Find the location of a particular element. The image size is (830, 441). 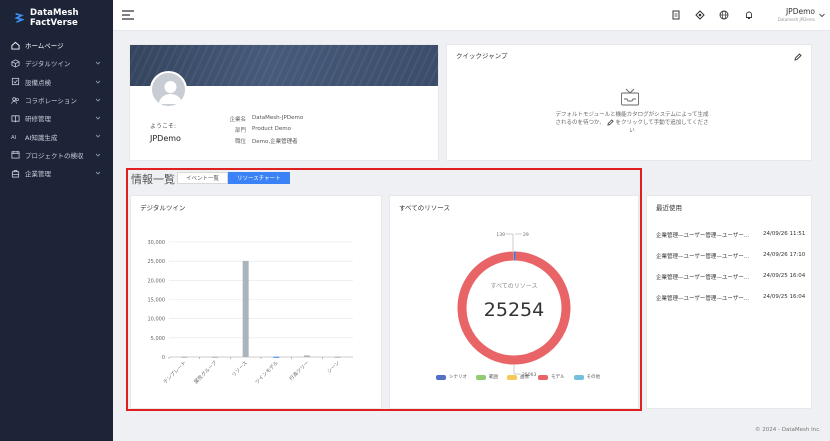

brand: DataMesh FactVerse is located at coordinates (56, 18).